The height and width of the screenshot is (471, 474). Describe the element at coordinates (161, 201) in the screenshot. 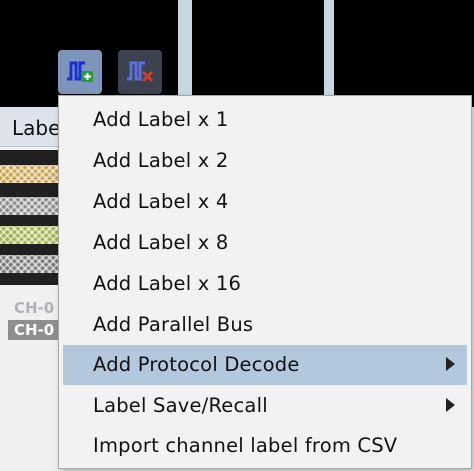

I see `menu-item-label: Add Label x 4` at that location.